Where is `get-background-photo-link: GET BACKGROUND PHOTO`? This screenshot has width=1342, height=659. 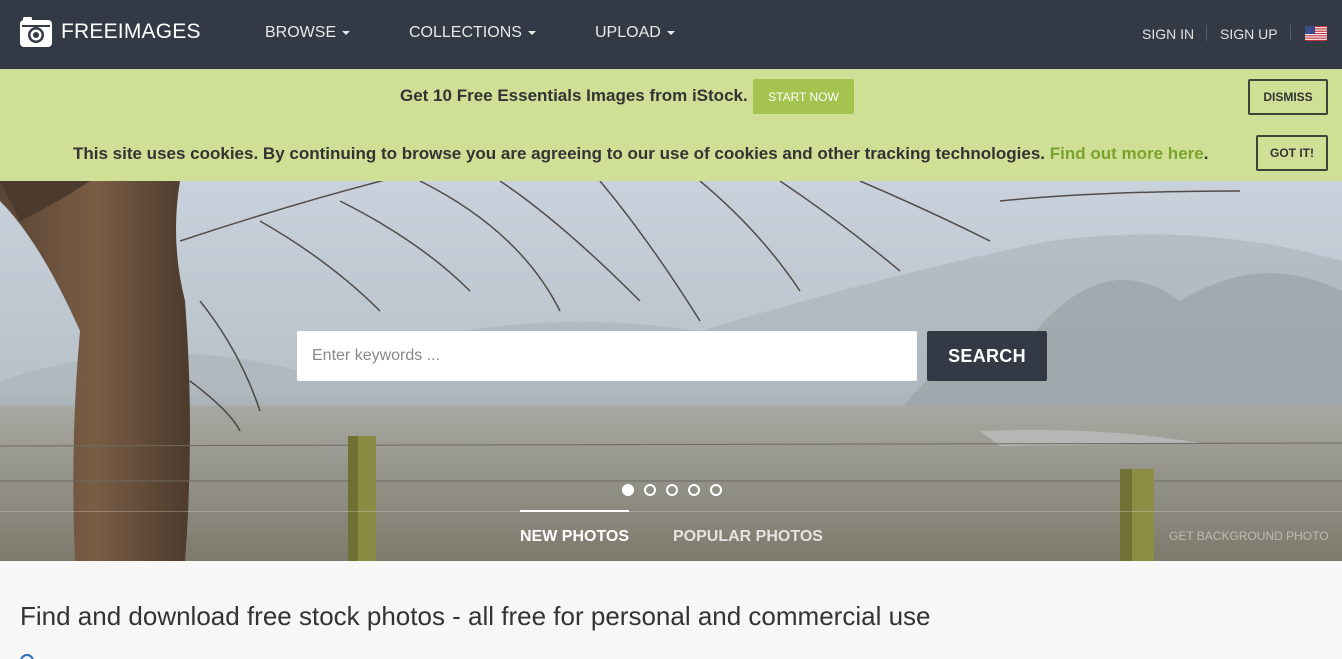 get-background-photo-link: GET BACKGROUND PHOTO is located at coordinates (1249, 536).